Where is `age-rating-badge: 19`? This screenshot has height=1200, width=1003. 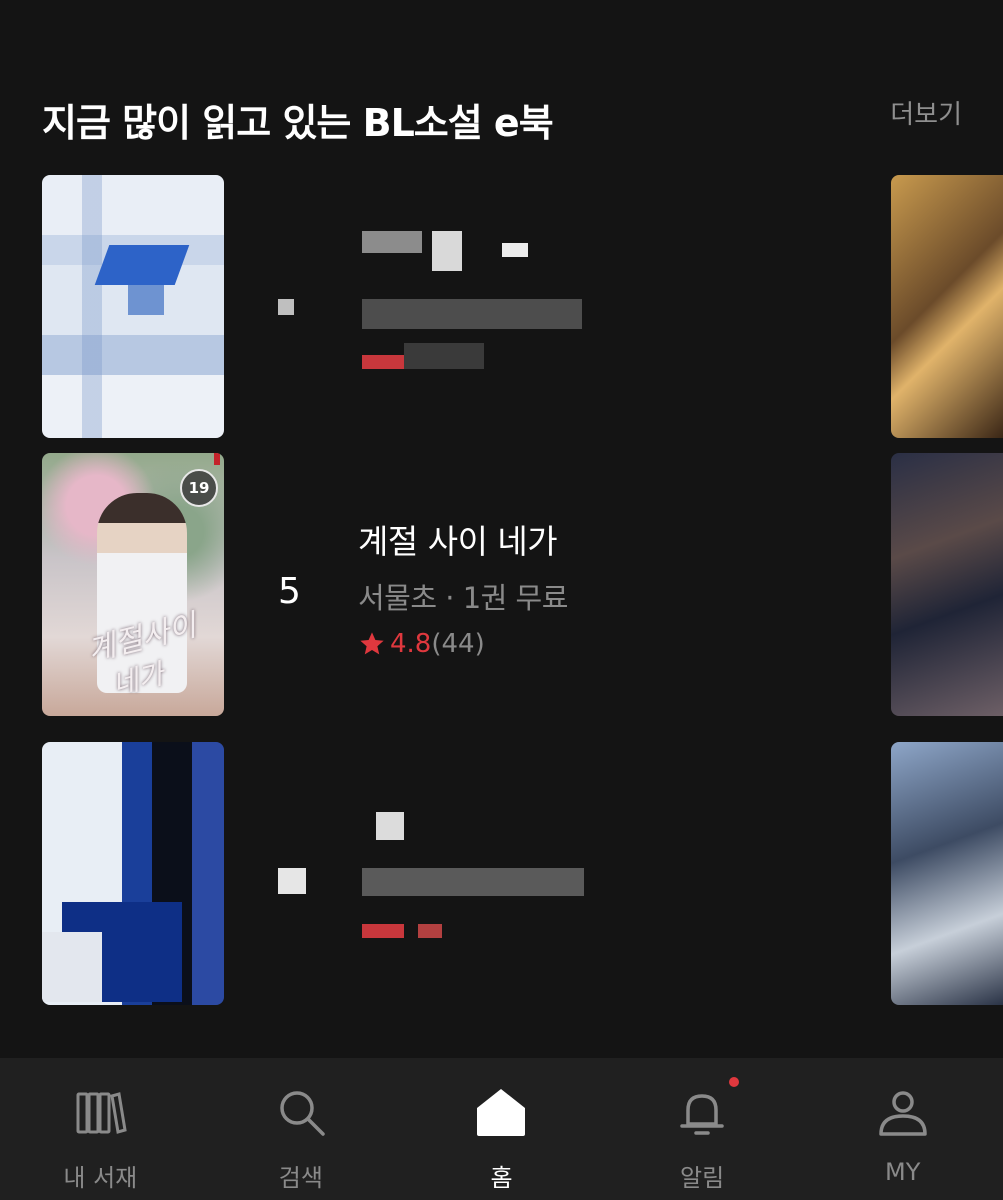 age-rating-badge: 19 is located at coordinates (199, 488).